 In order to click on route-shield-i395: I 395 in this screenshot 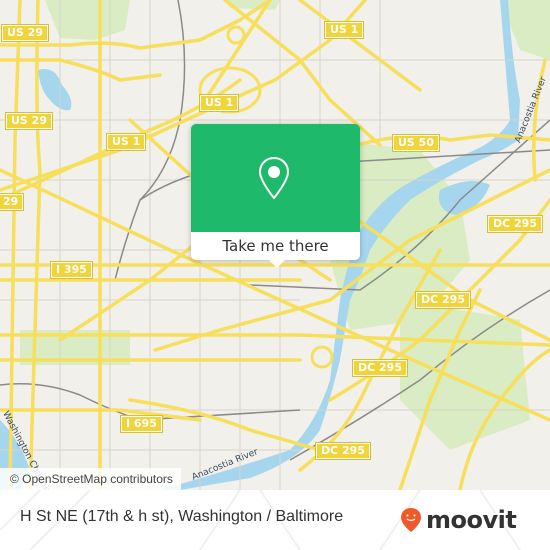, I will do `click(71, 270)`.